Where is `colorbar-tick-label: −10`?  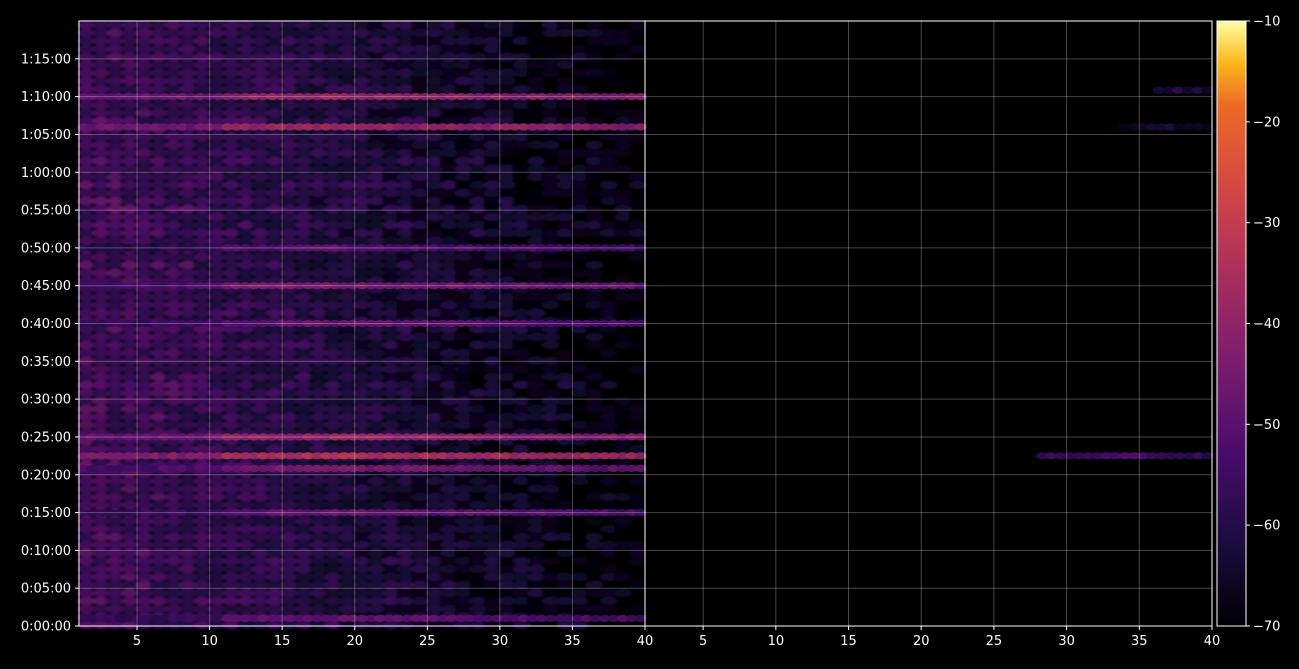
colorbar-tick-label: −10 is located at coordinates (1266, 22).